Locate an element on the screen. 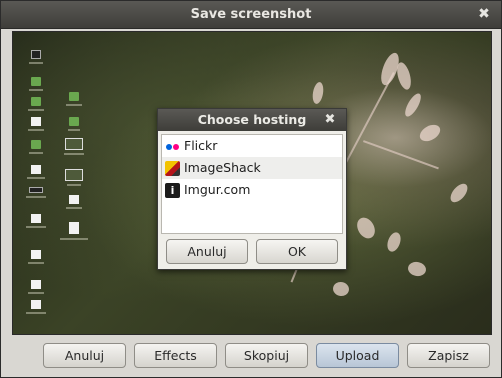 The image size is (502, 378). window-titlebar: Save screenshot ✖ is located at coordinates (251, 15).